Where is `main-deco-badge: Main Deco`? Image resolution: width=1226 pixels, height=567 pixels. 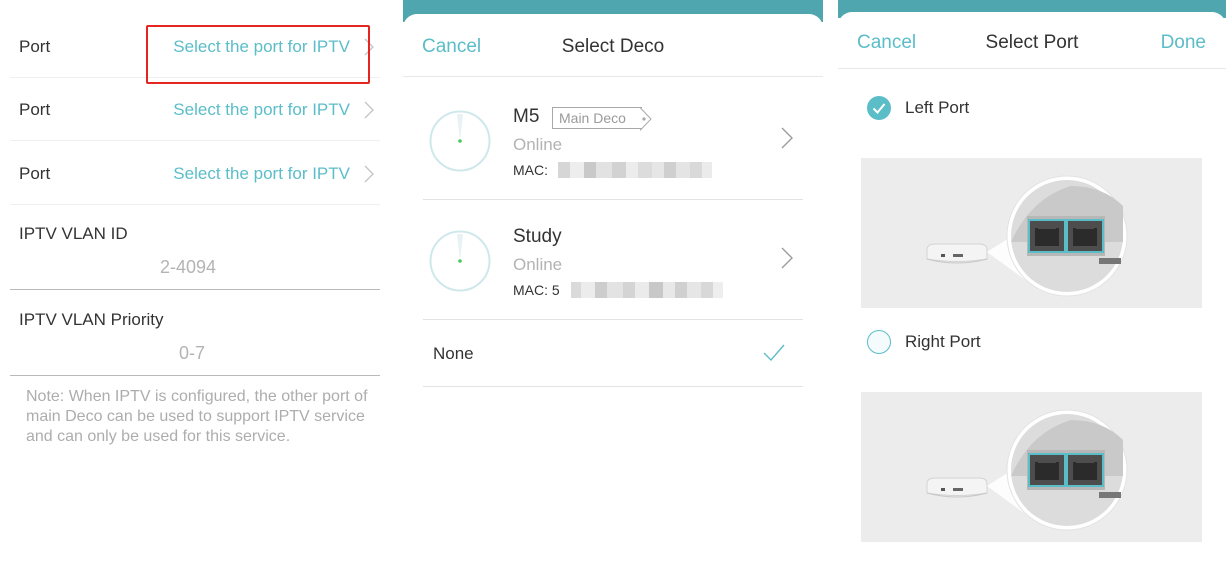 main-deco-badge: Main Deco is located at coordinates (602, 119).